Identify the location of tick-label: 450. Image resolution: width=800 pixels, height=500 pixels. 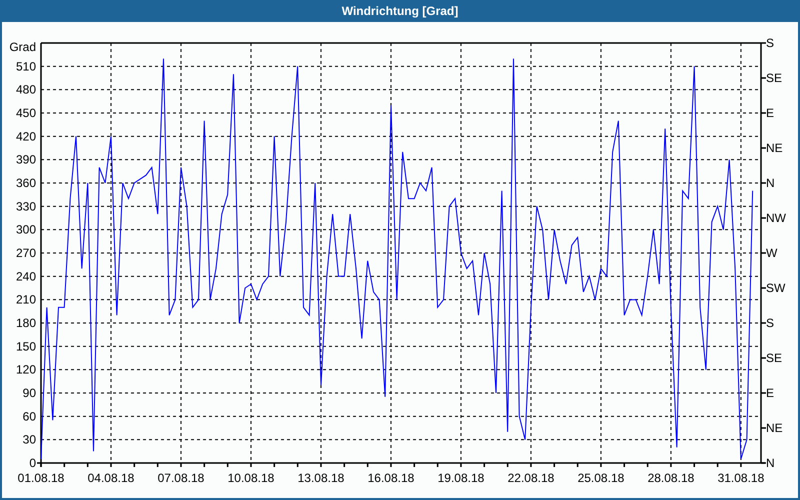
(26, 113).